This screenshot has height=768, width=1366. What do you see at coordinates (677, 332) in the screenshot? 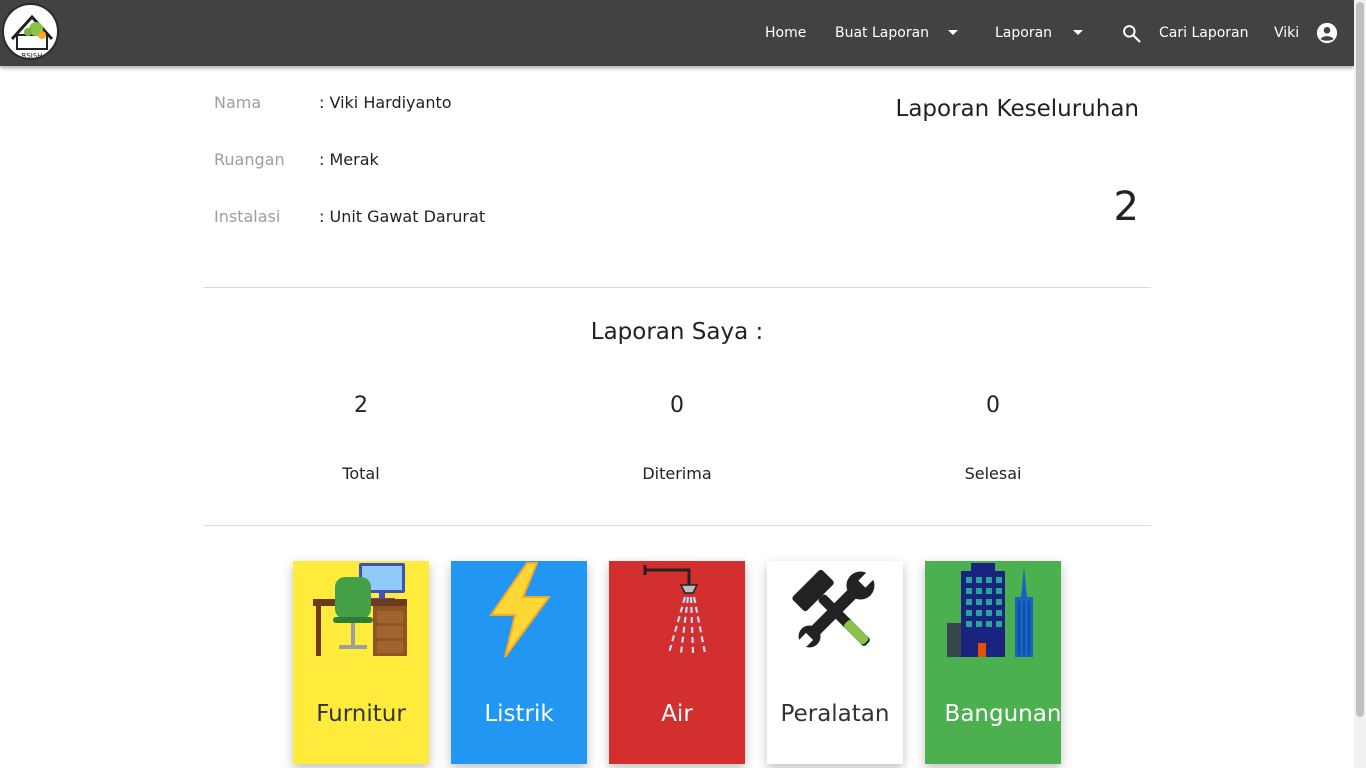
I see `my-reports-title: Laporan Saya :` at bounding box center [677, 332].